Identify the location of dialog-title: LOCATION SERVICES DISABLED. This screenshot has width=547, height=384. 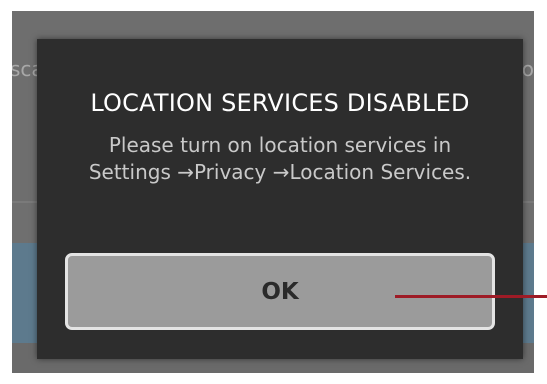
(280, 103).